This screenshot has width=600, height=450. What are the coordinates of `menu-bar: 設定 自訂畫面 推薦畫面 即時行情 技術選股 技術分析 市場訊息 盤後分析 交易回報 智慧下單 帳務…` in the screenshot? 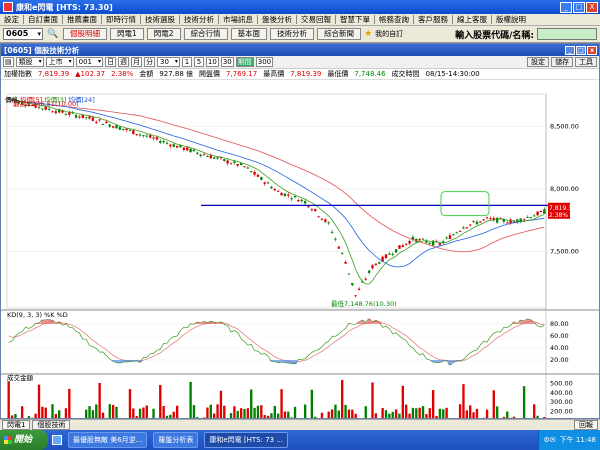 It's located at (300, 20).